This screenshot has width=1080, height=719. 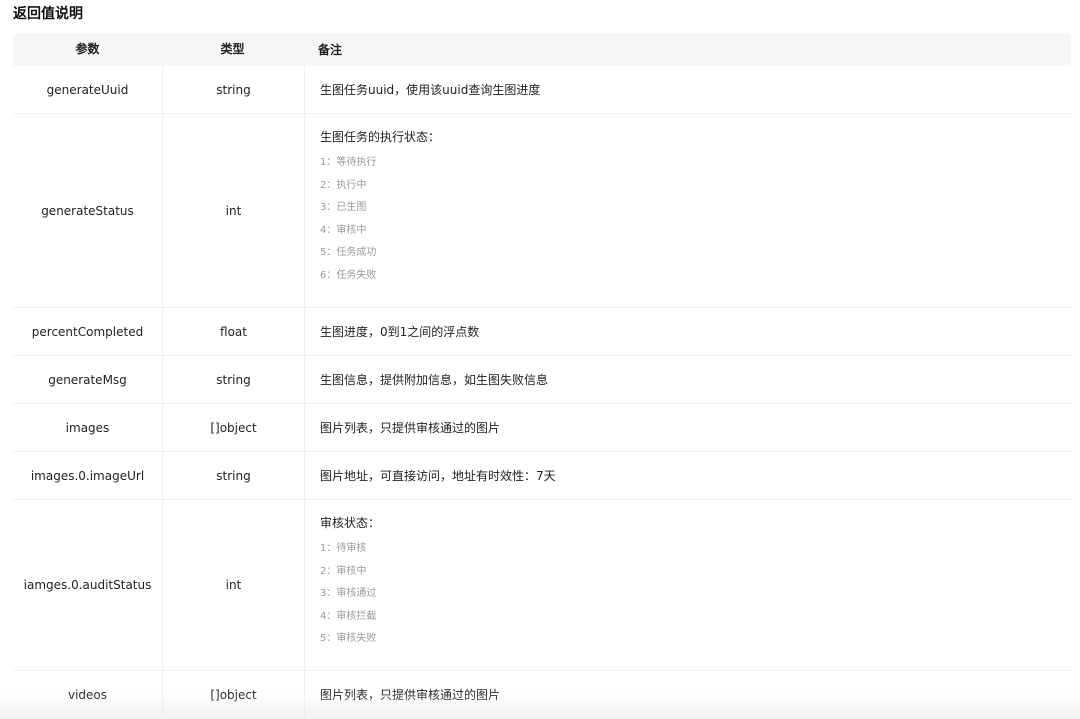 I want to click on status-item: 5：审核失败, so click(x=348, y=638).